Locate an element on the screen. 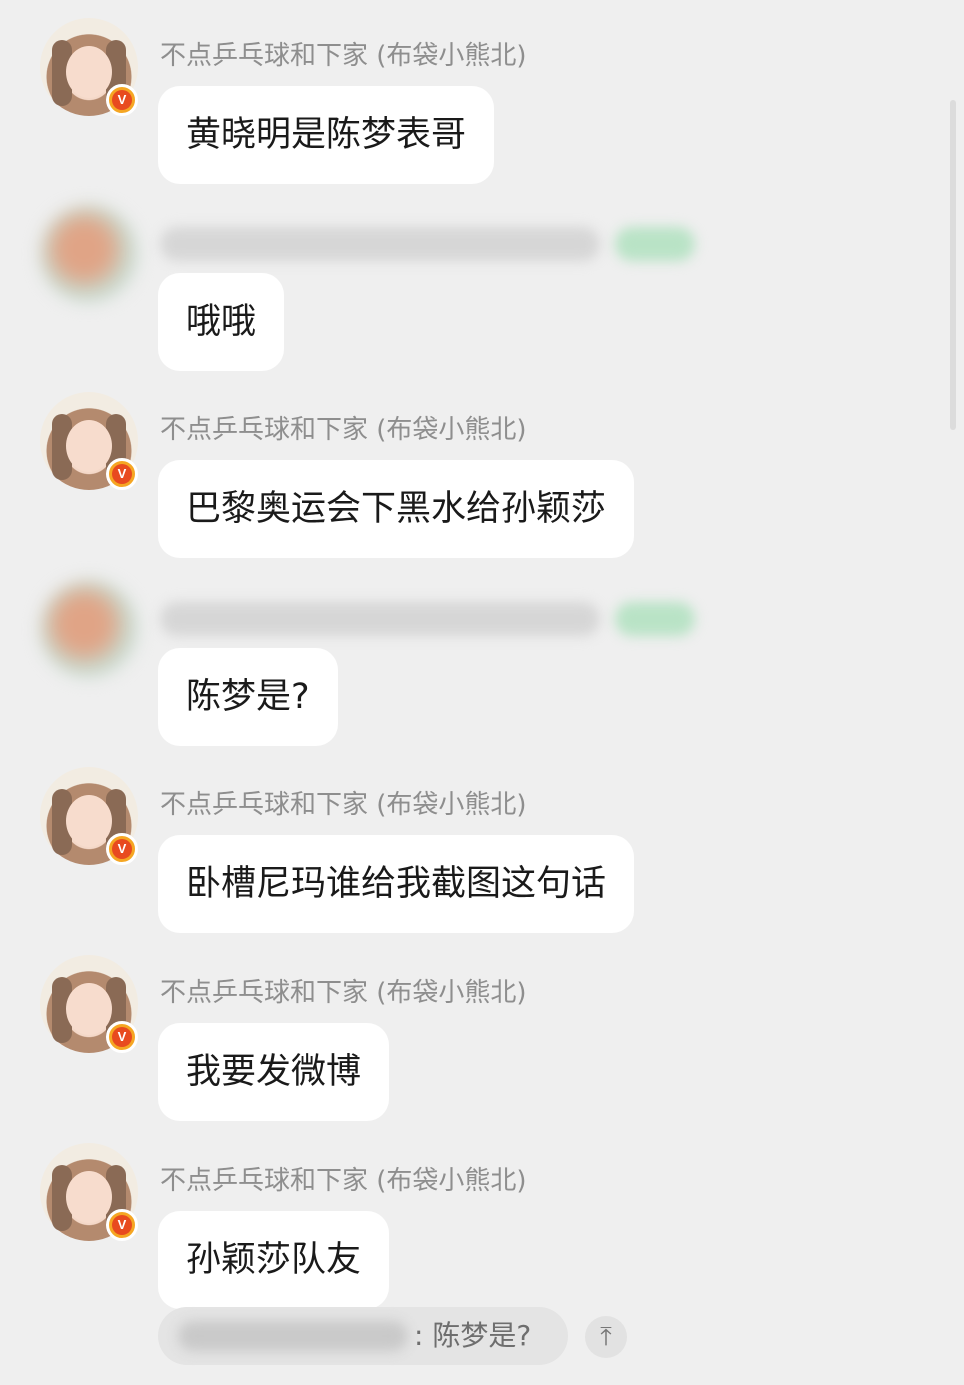 The width and height of the screenshot is (964, 1385). message-bubble: 我要发微博 is located at coordinates (274, 1072).